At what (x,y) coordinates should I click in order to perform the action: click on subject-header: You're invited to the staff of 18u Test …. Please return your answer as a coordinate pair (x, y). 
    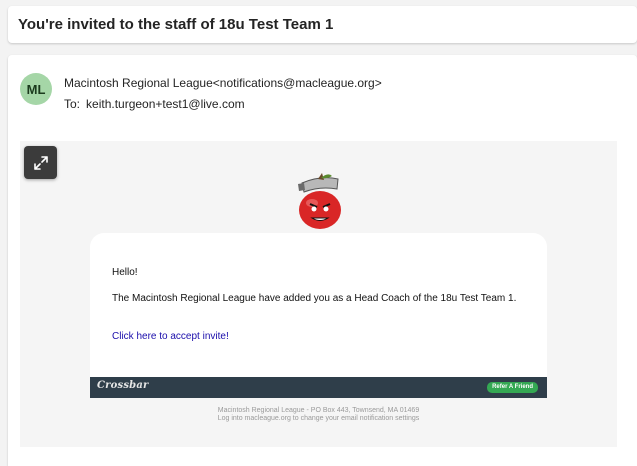
    Looking at the image, I should click on (322, 24).